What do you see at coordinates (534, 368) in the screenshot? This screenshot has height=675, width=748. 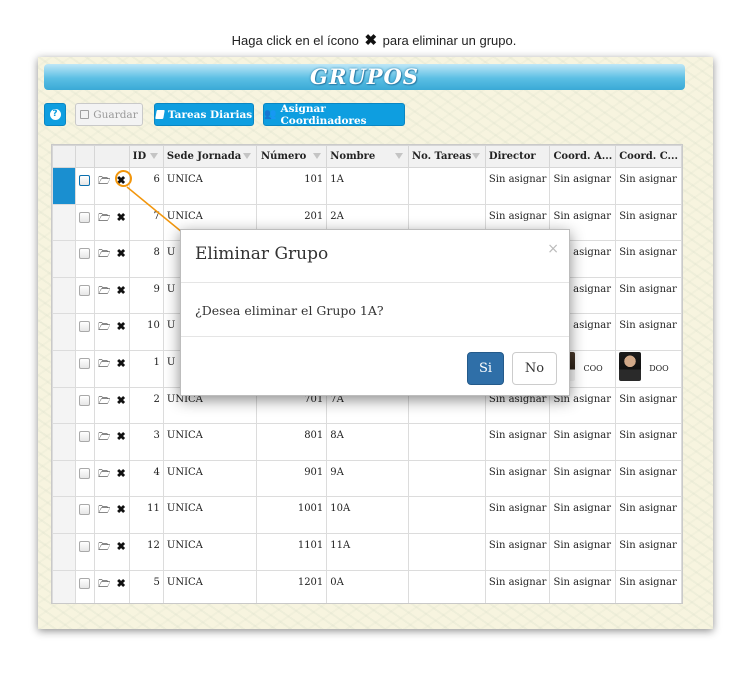 I see `cancel-no-button: No` at bounding box center [534, 368].